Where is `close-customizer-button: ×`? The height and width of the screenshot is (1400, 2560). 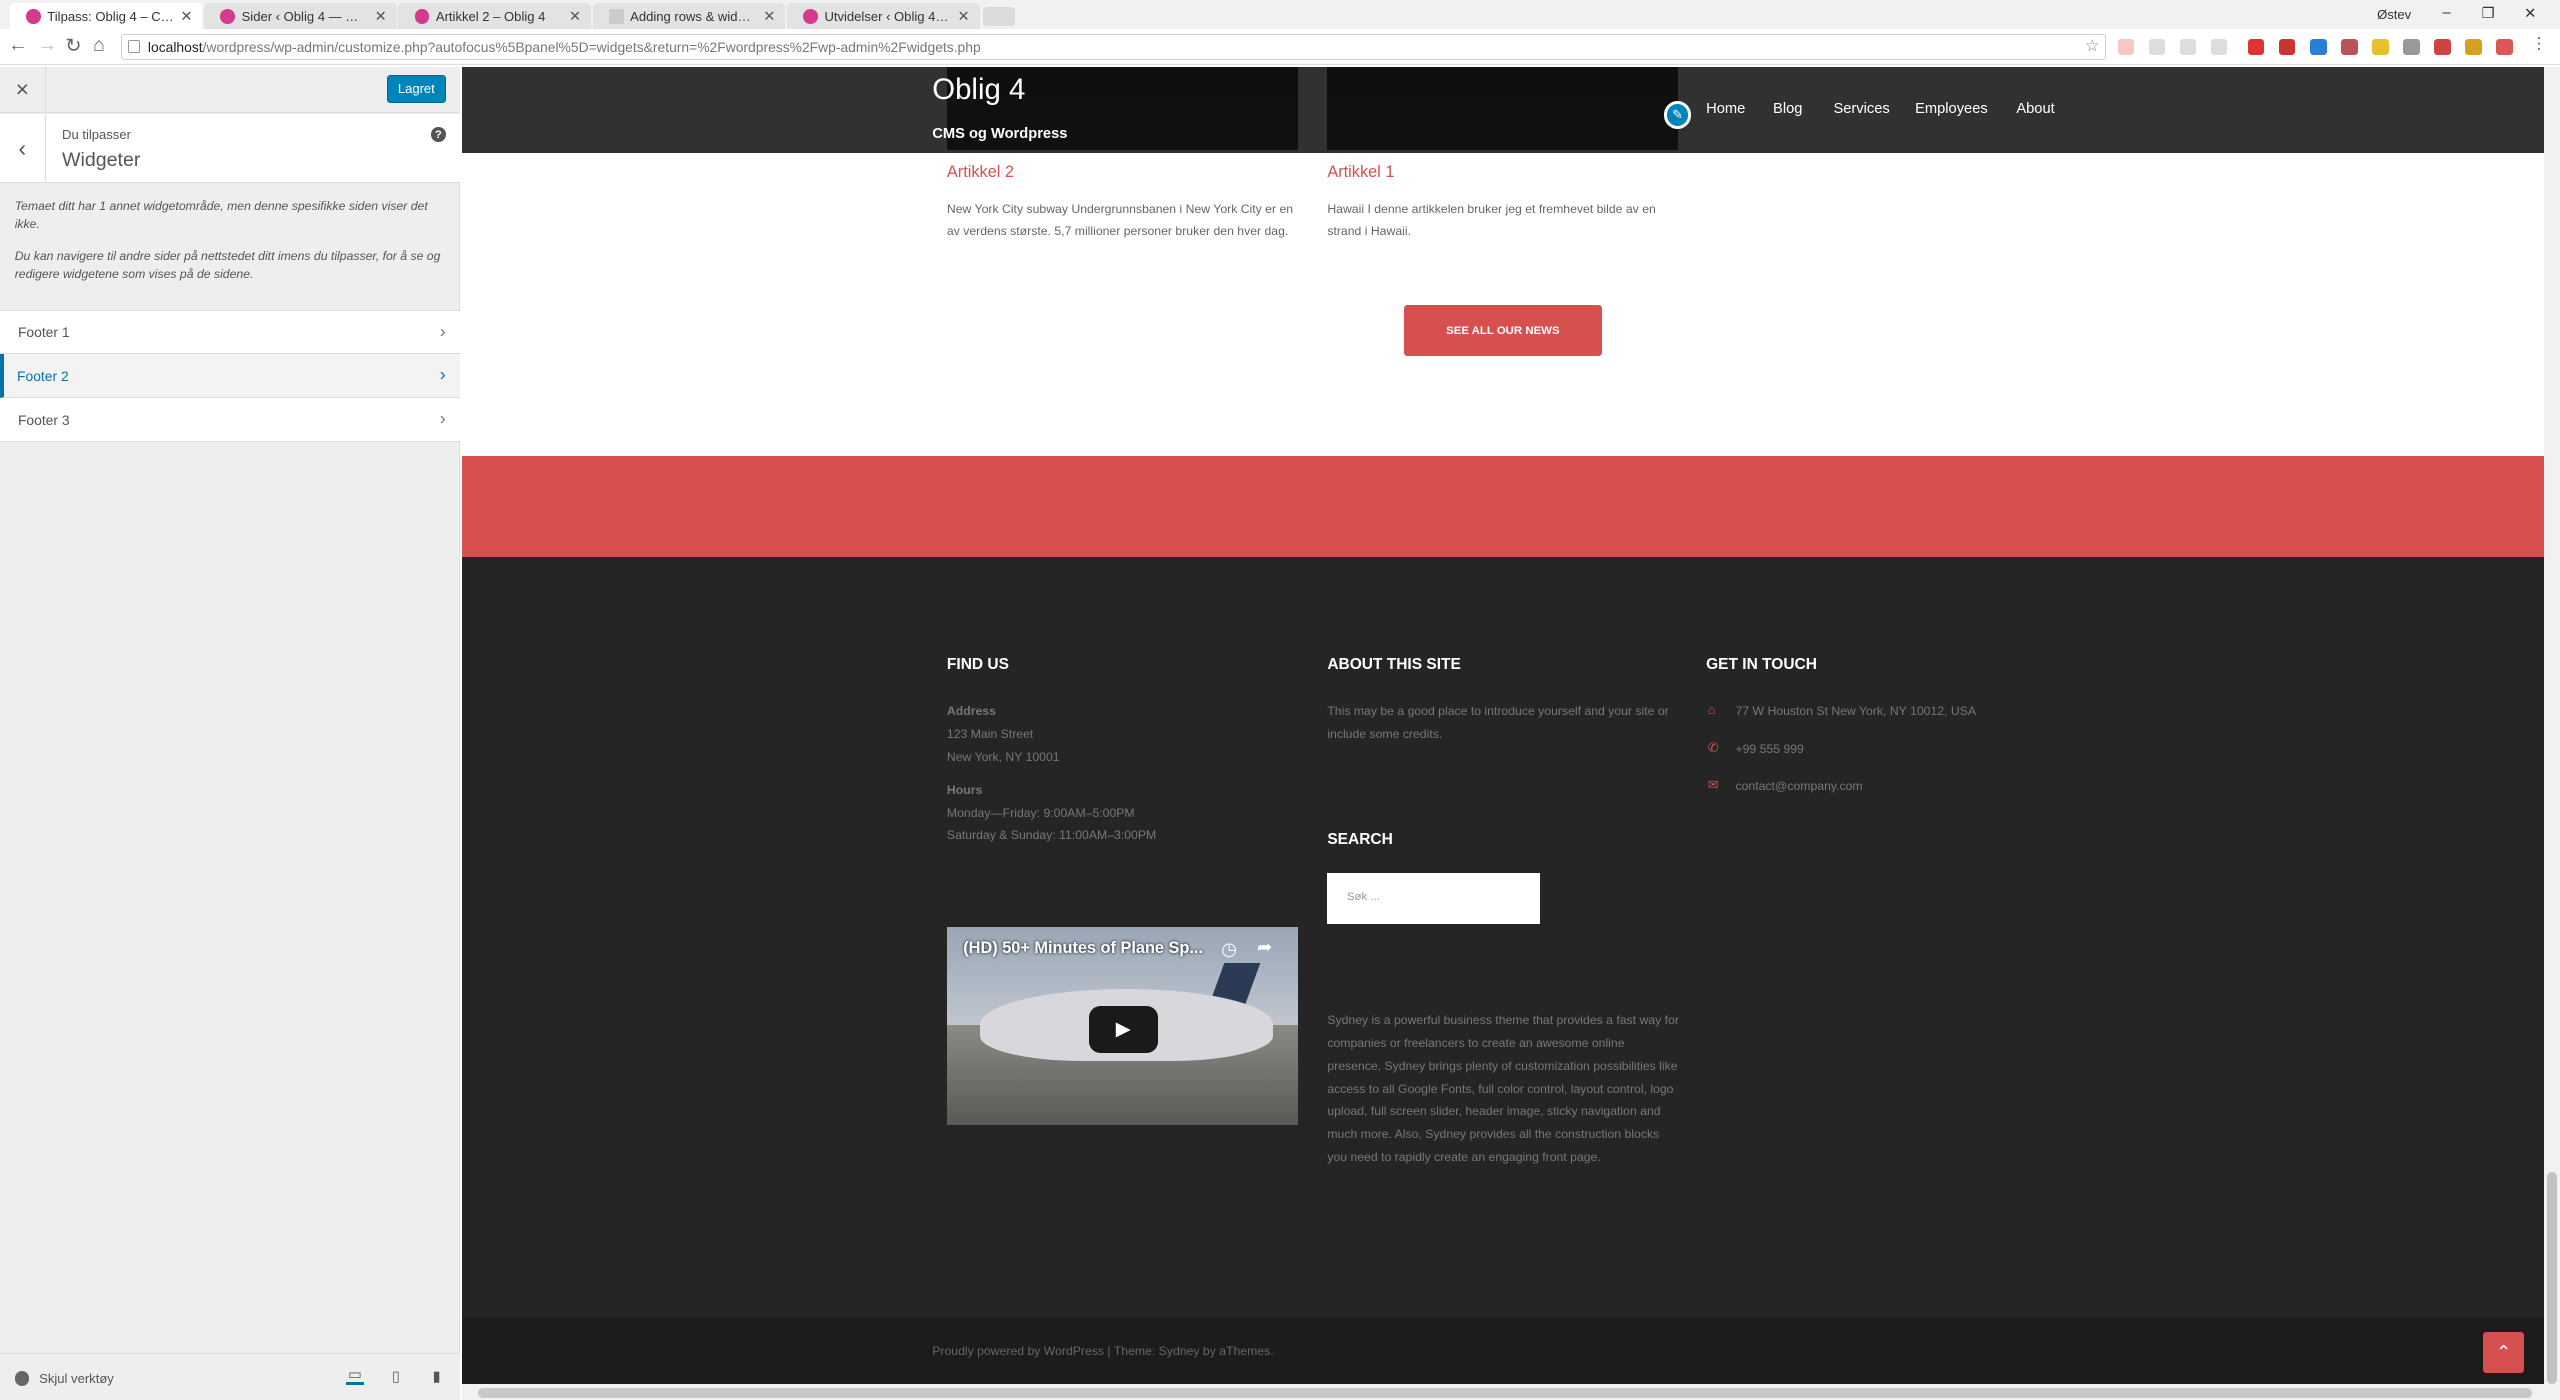
close-customizer-button: × is located at coordinates (23, 89).